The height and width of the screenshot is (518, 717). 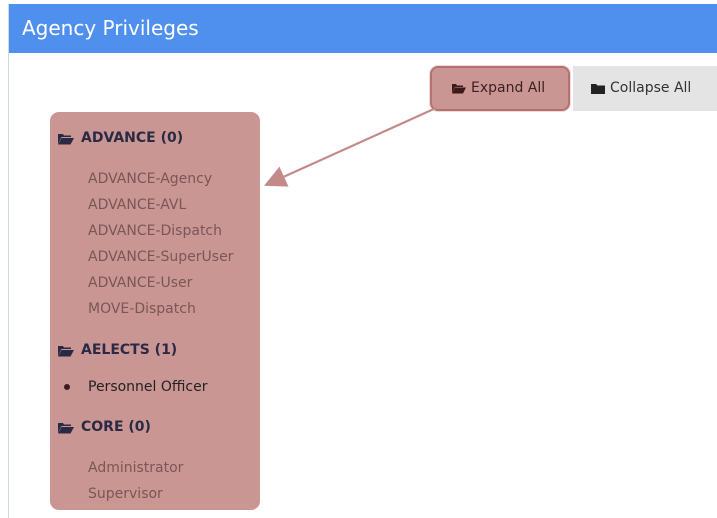 What do you see at coordinates (125, 494) in the screenshot?
I see `tree-item: Supervisor` at bounding box center [125, 494].